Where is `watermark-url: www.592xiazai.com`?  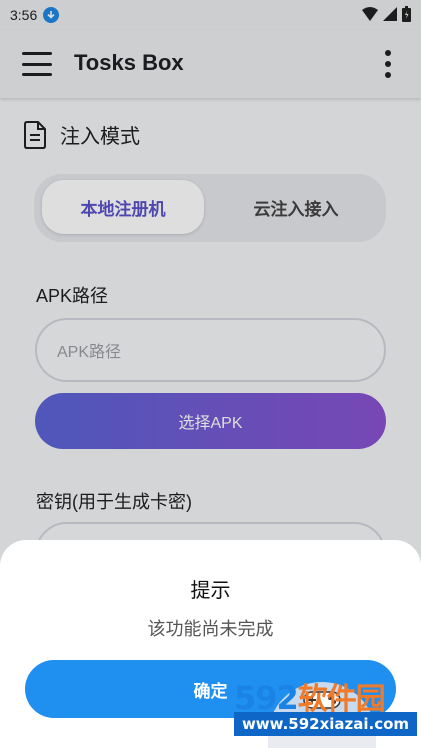 watermark-url: www.592xiazai.com is located at coordinates (325, 724).